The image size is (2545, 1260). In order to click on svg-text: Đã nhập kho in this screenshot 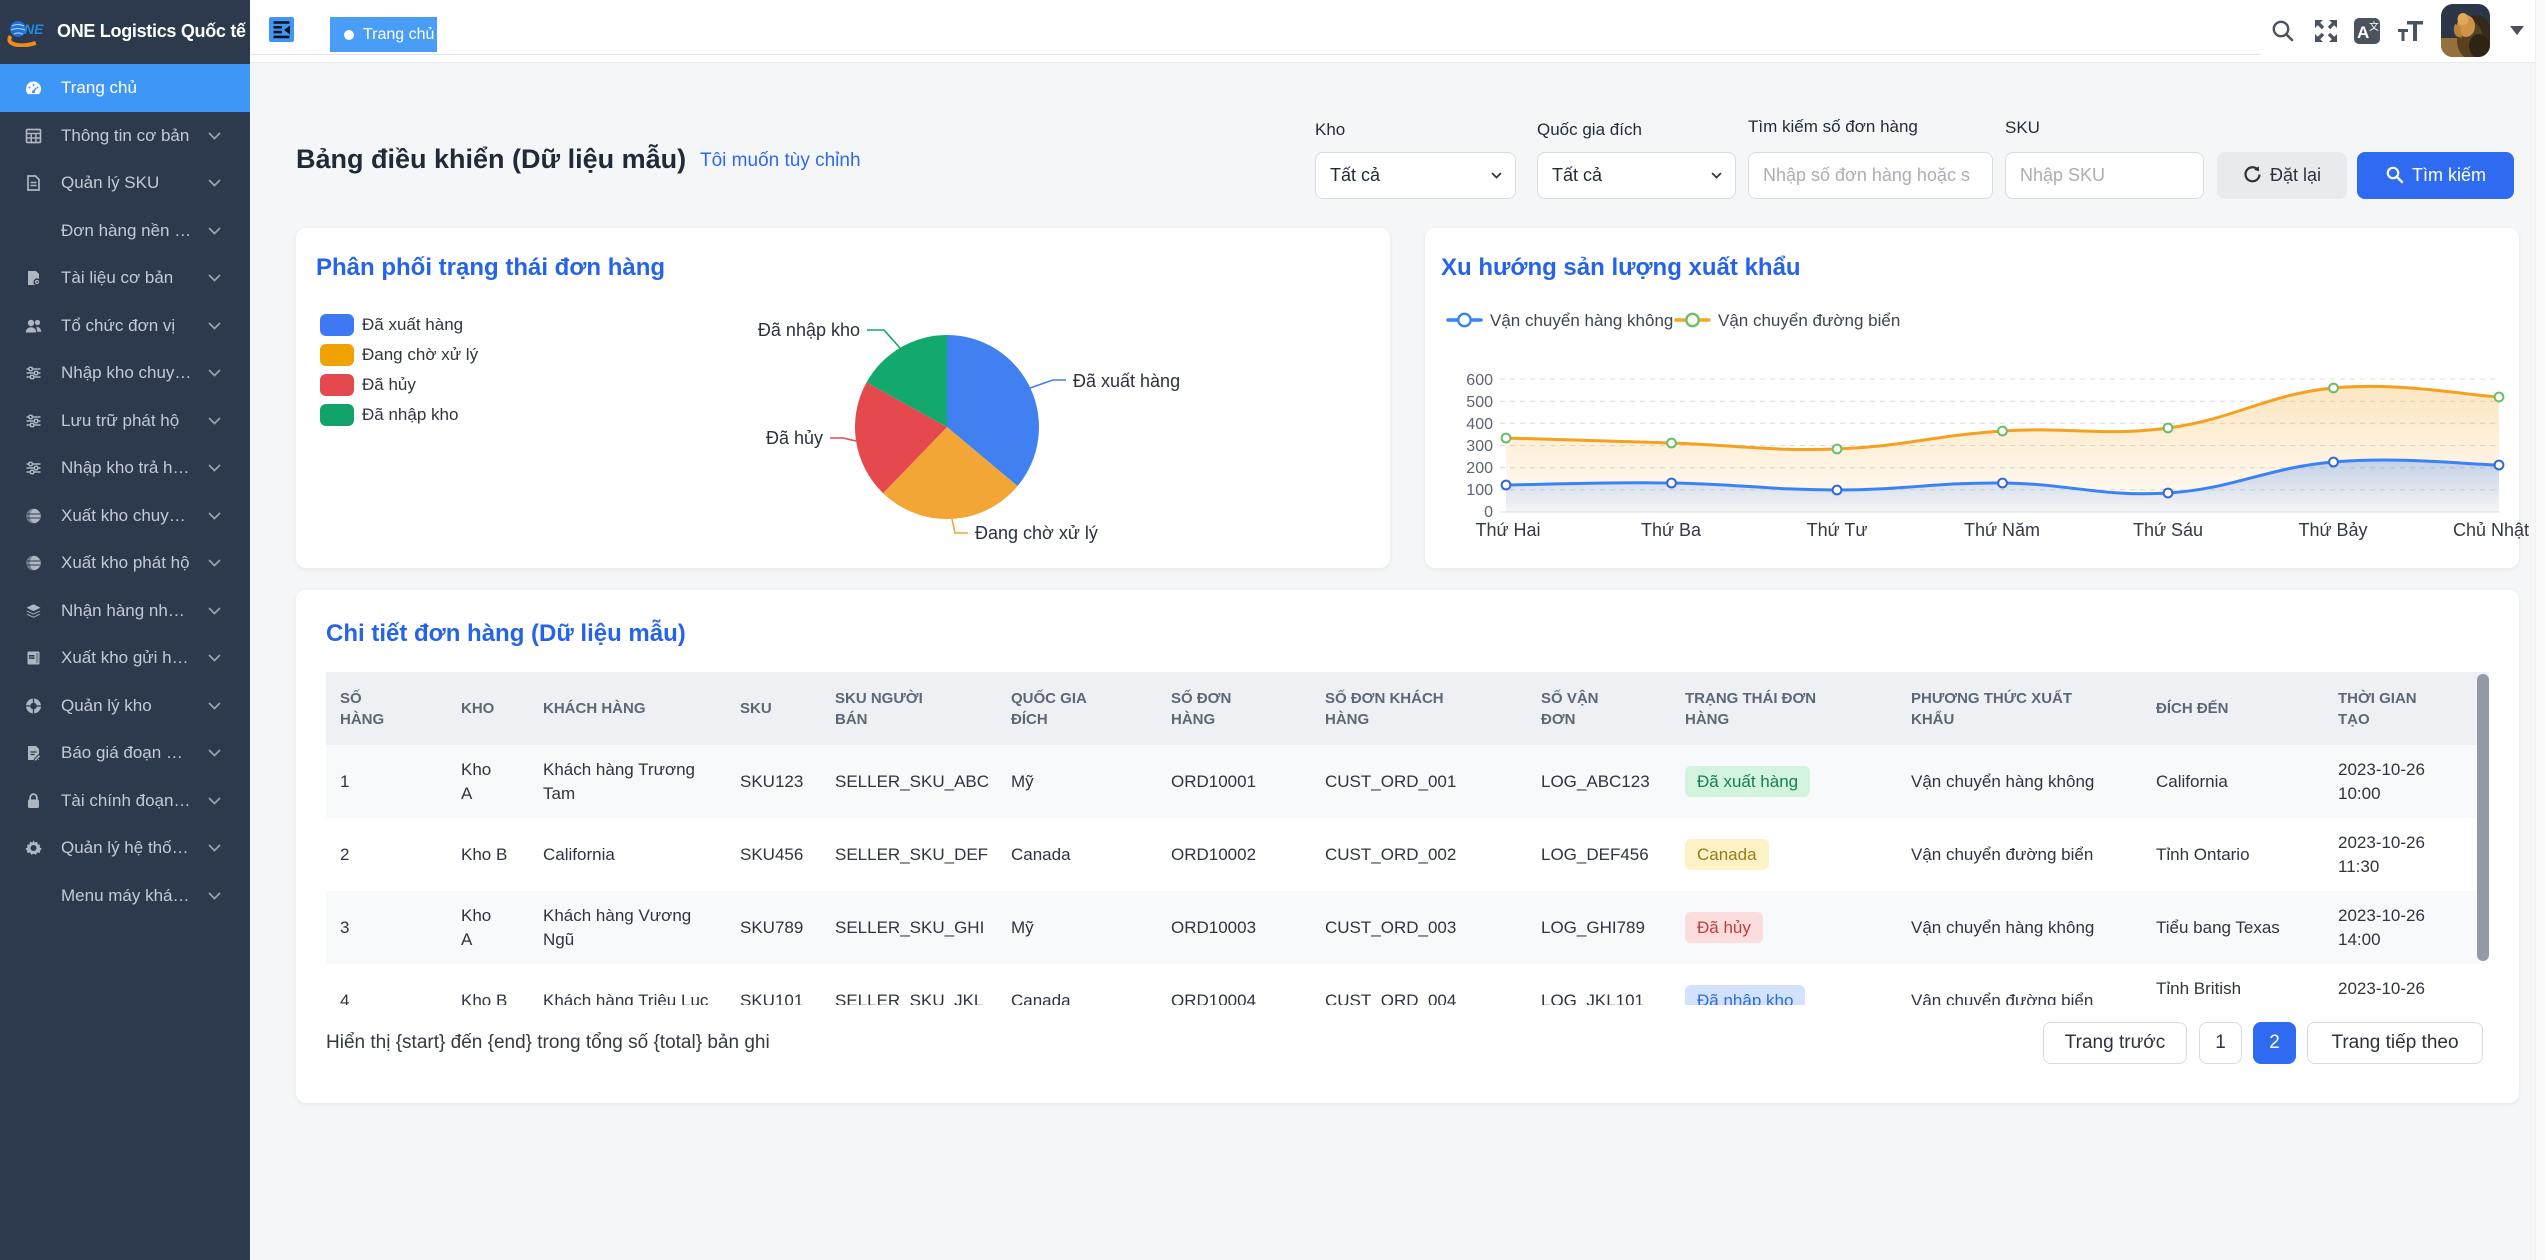, I will do `click(809, 330)`.